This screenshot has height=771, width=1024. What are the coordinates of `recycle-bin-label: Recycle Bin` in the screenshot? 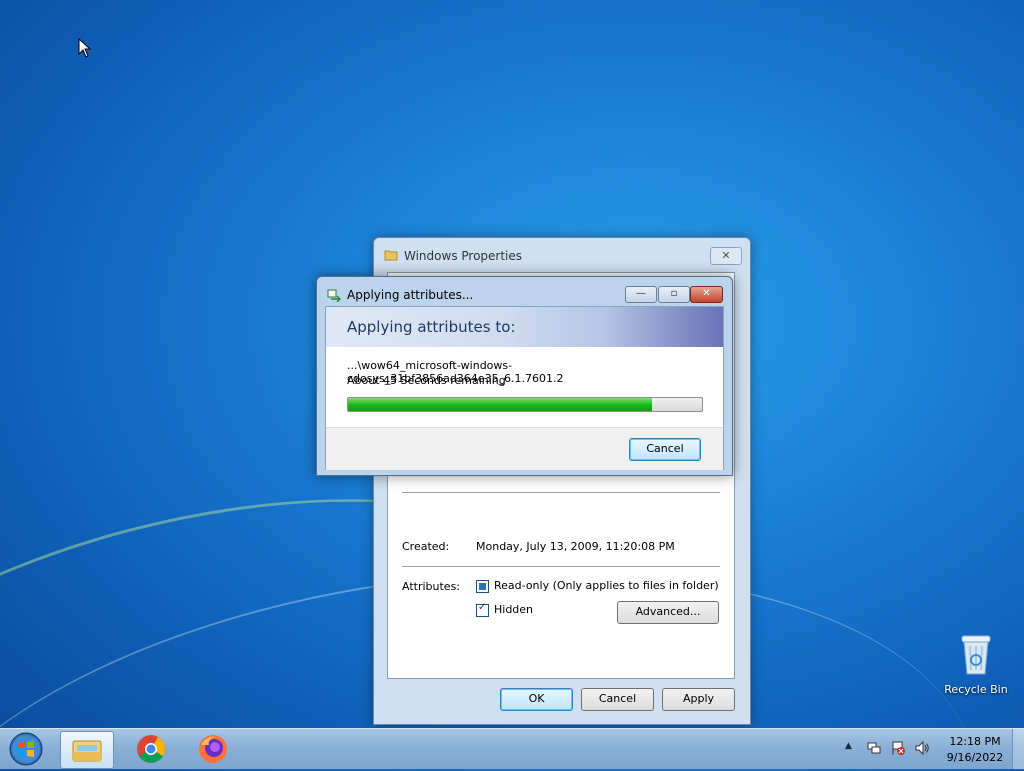 It's located at (976, 689).